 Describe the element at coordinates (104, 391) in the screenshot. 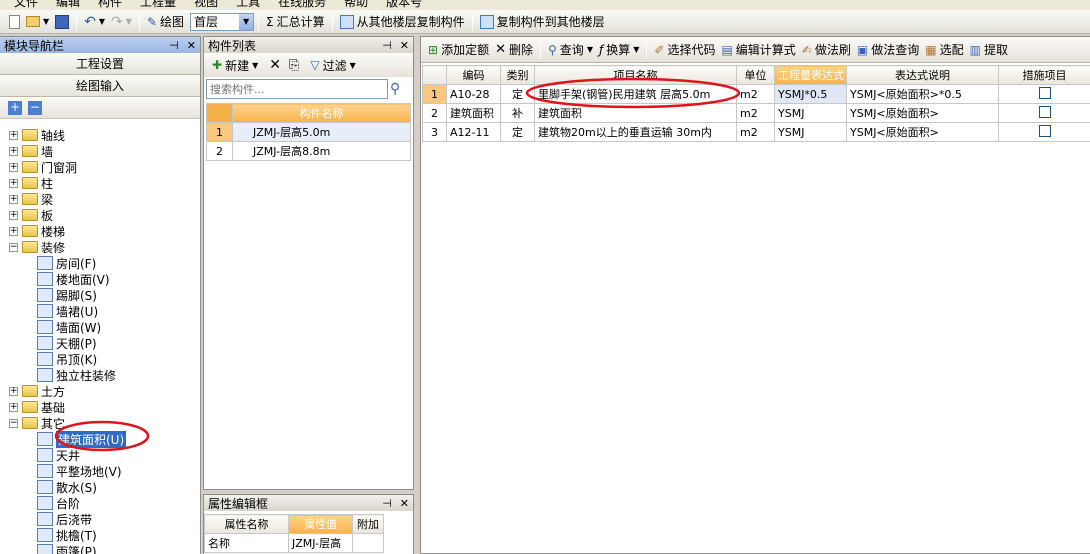

I see `tree-folder: + 土方` at that location.